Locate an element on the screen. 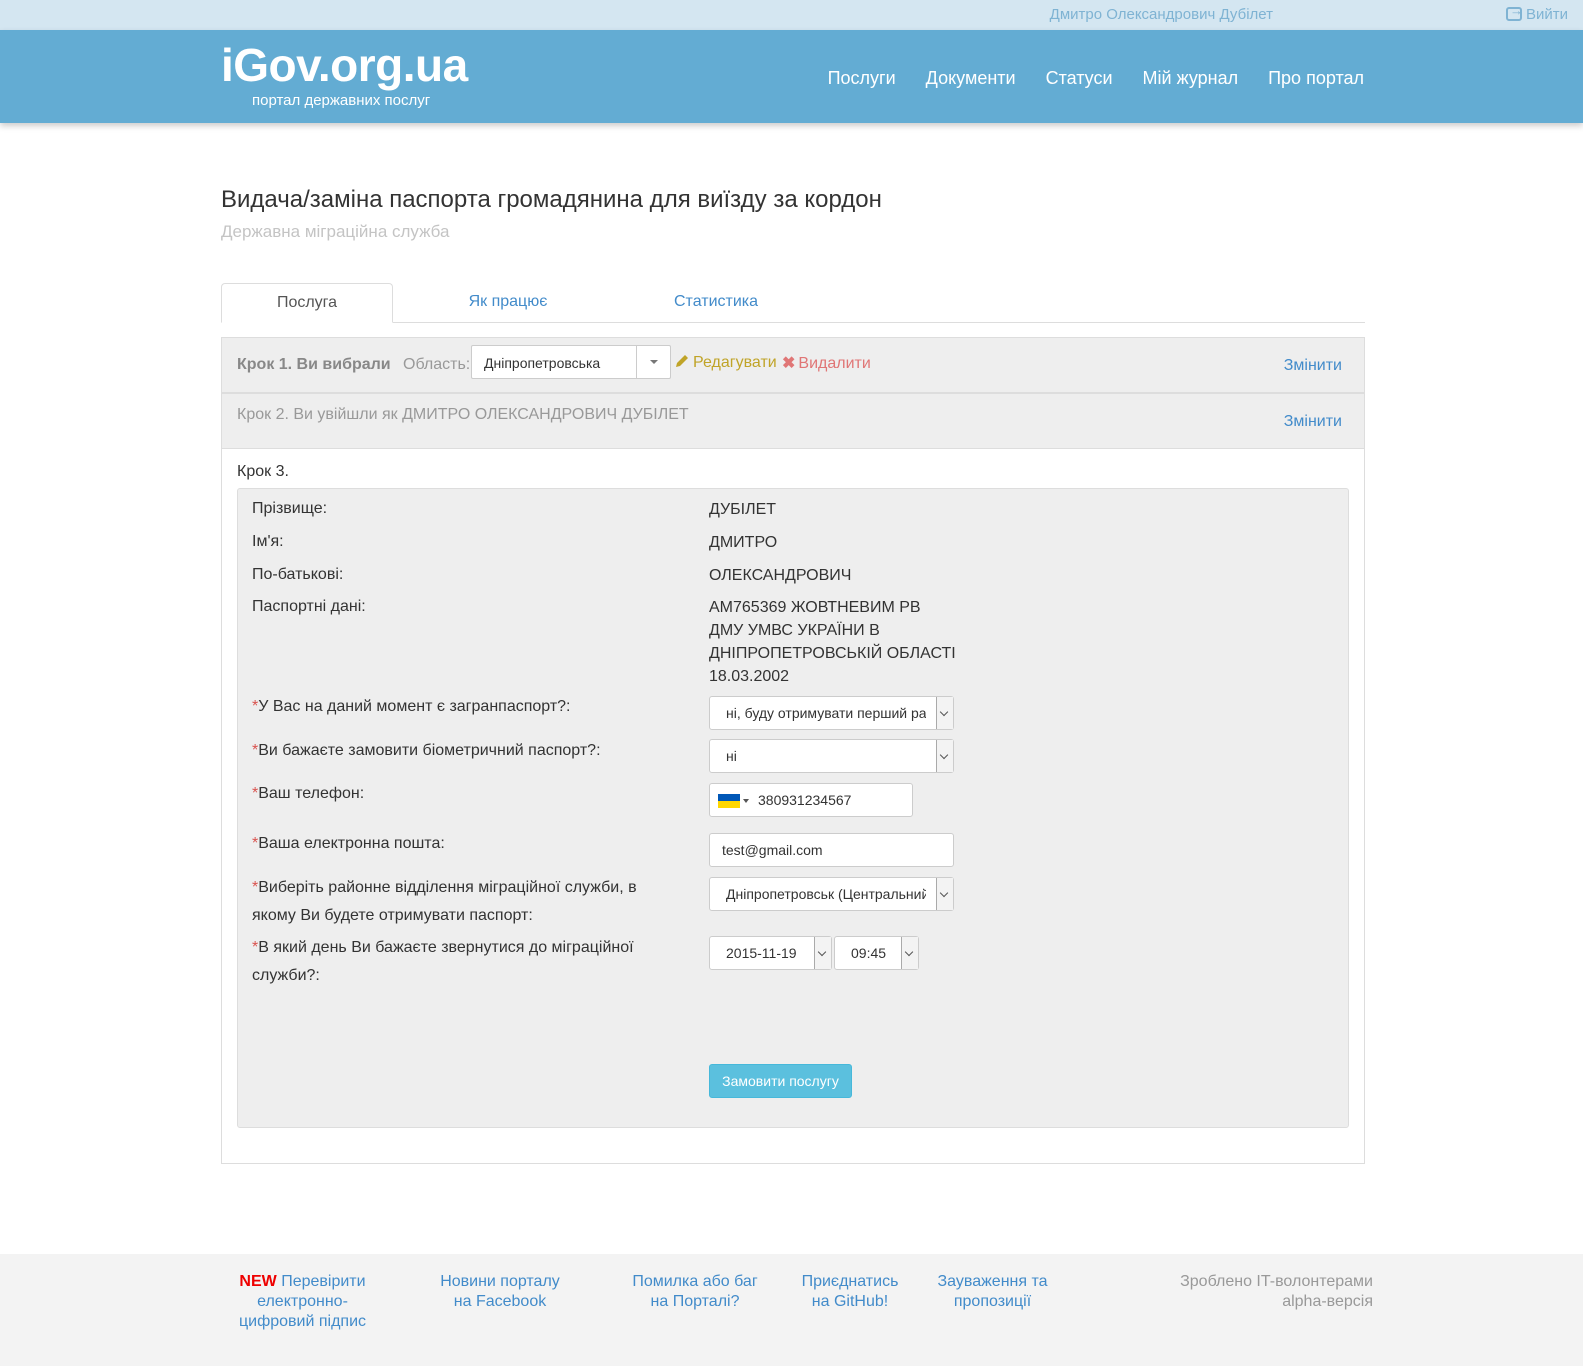  has-passport-label: *У Вас на даний момент є загранпаспорт?: is located at coordinates (411, 706).